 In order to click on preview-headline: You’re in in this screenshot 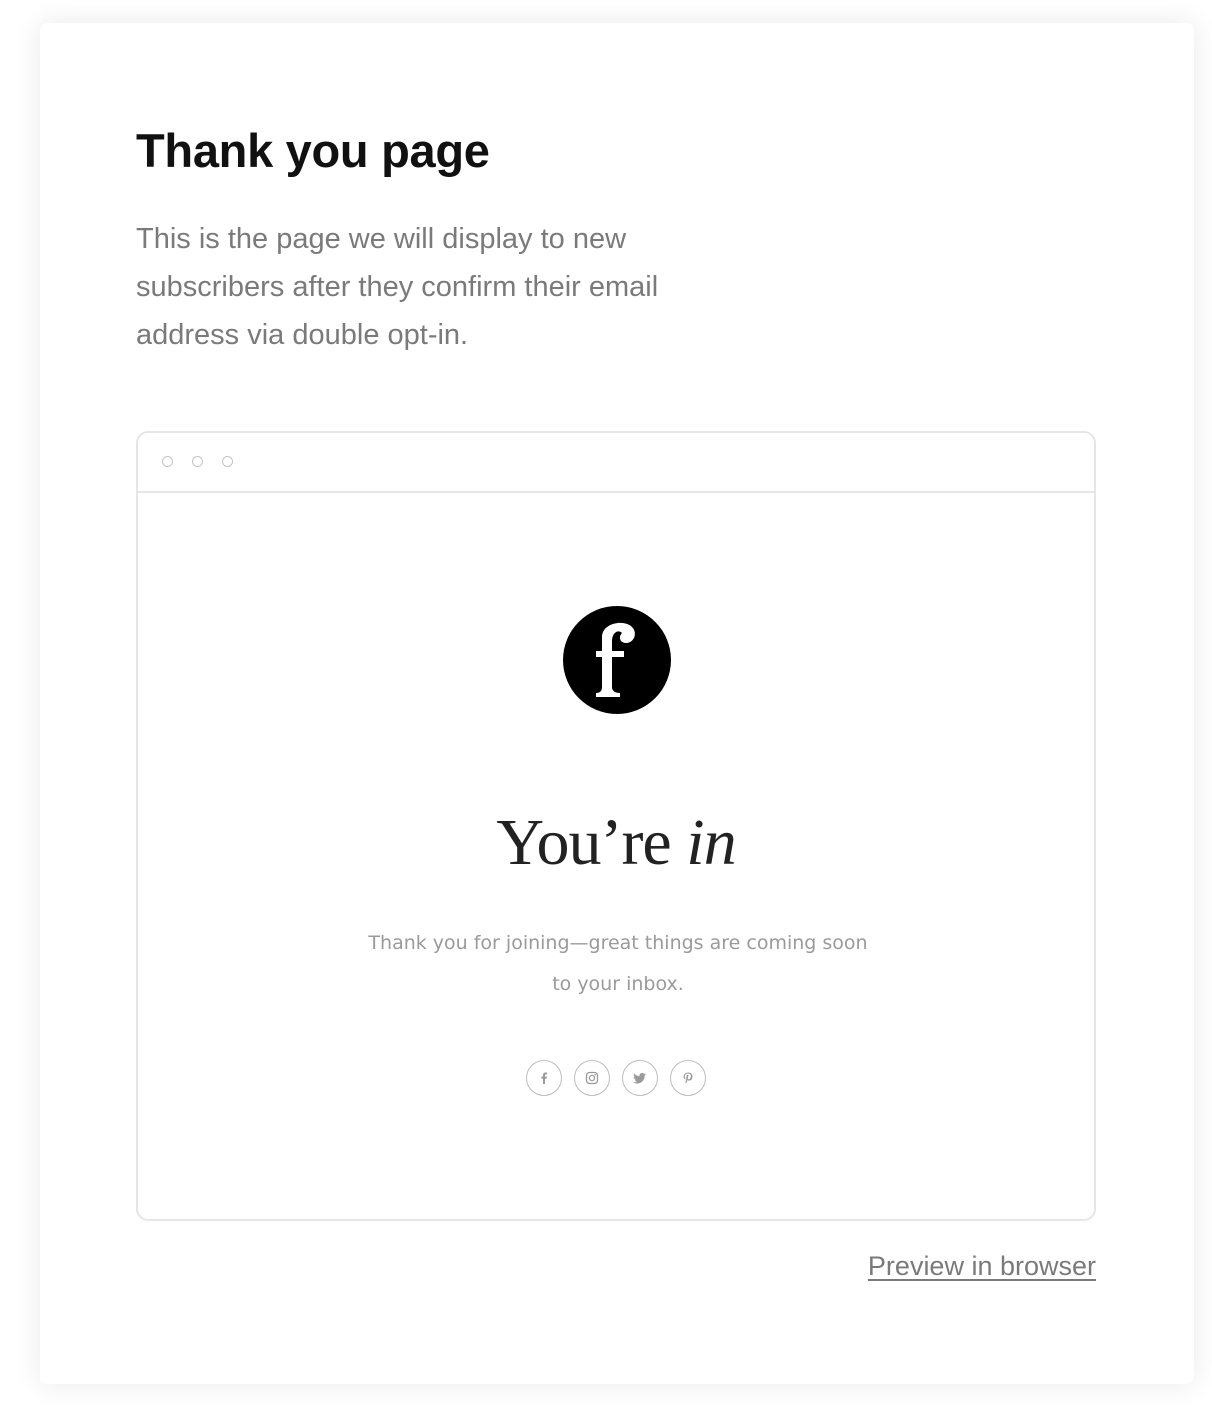, I will do `click(616, 843)`.